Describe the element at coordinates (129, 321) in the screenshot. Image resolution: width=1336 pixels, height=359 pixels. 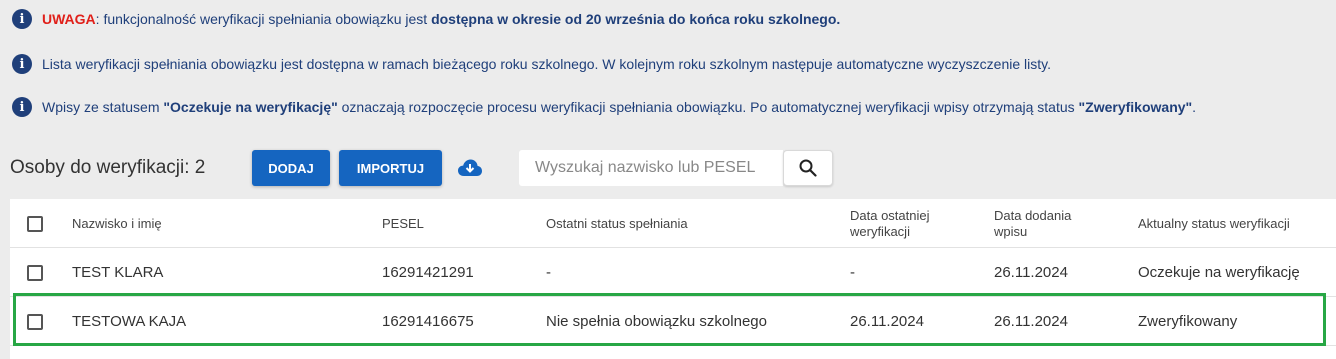
I see `cell-name: TESTOWA KAJA` at that location.